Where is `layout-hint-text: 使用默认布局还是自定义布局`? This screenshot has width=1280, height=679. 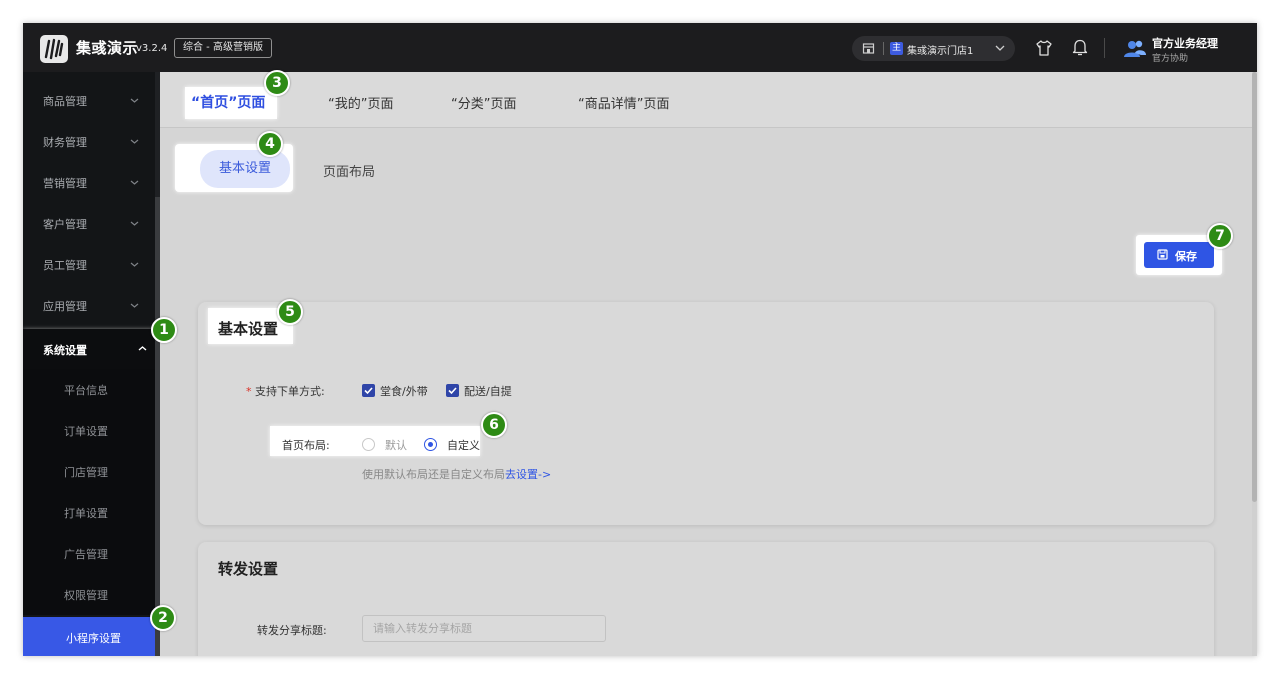 layout-hint-text: 使用默认布局还是自定义布局 is located at coordinates (433, 474).